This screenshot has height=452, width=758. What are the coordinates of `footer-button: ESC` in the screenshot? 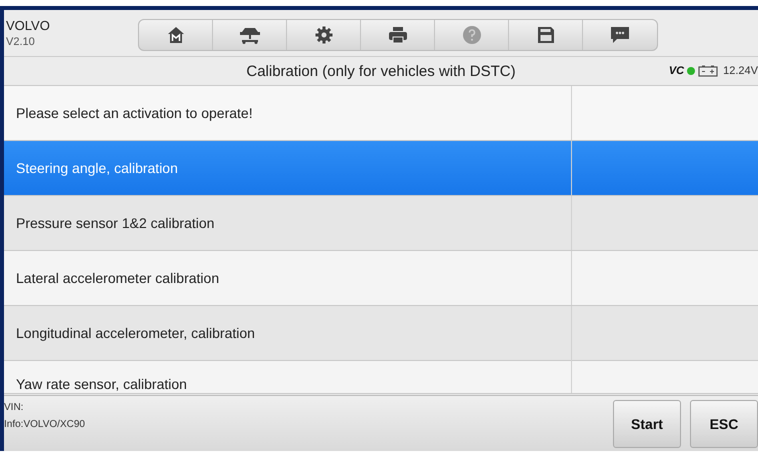 It's located at (724, 424).